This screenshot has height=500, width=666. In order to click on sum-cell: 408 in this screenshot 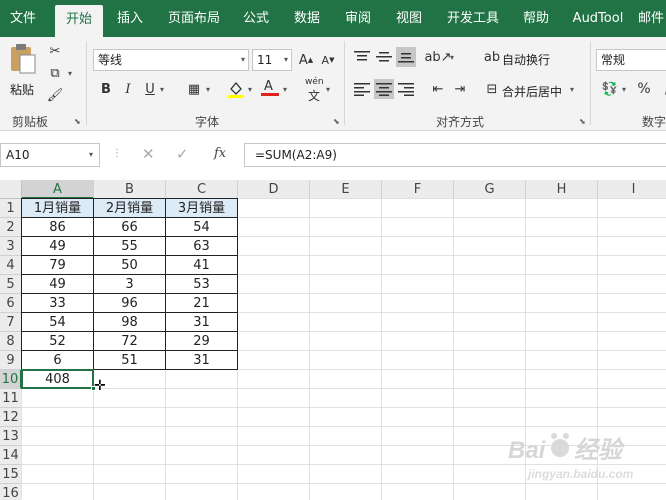, I will do `click(57, 379)`.